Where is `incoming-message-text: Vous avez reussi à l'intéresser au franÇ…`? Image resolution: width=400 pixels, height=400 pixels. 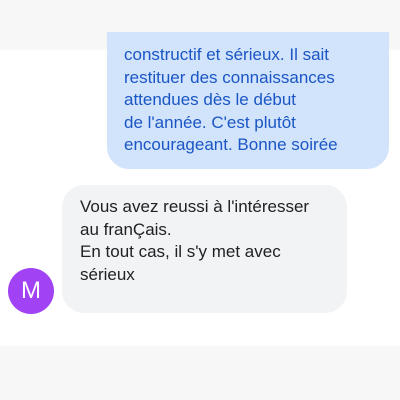
incoming-message-text: Vous avez reussi à l'intéresser au franÇ… is located at coordinates (195, 240).